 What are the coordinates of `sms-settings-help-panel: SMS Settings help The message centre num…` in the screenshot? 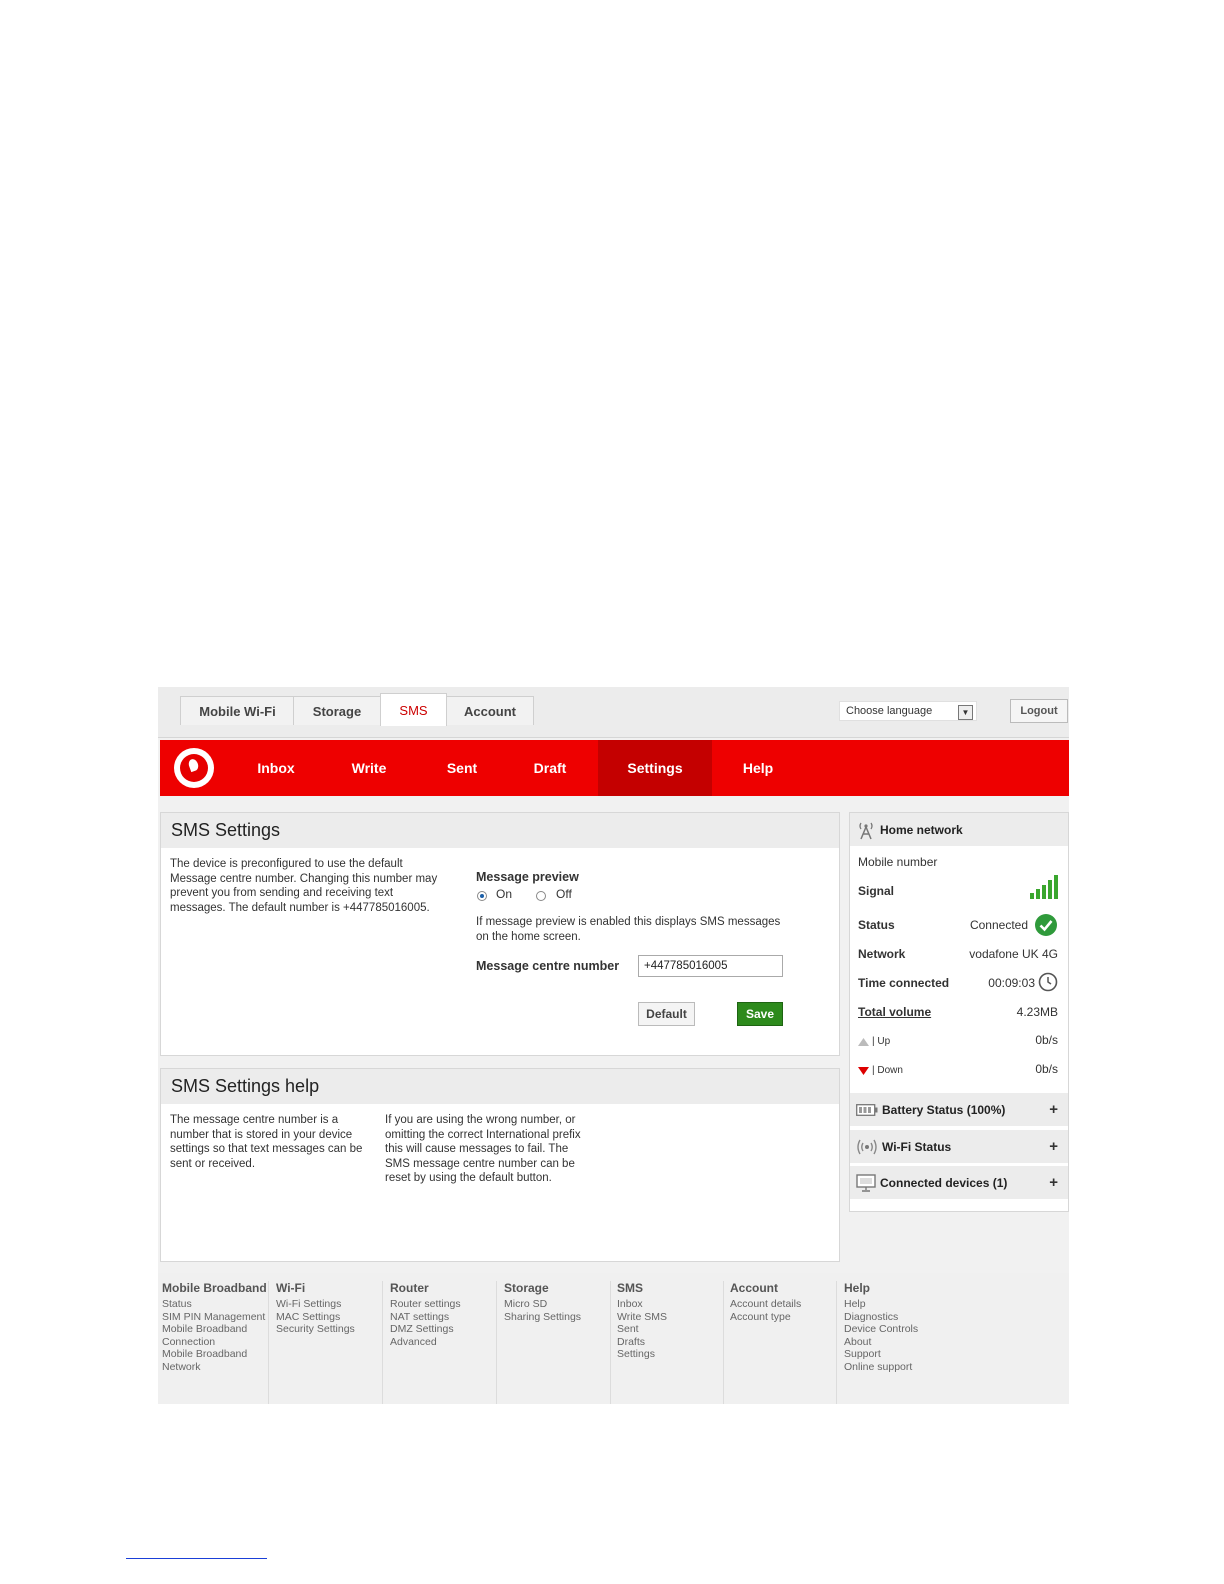 It's located at (500, 1165).